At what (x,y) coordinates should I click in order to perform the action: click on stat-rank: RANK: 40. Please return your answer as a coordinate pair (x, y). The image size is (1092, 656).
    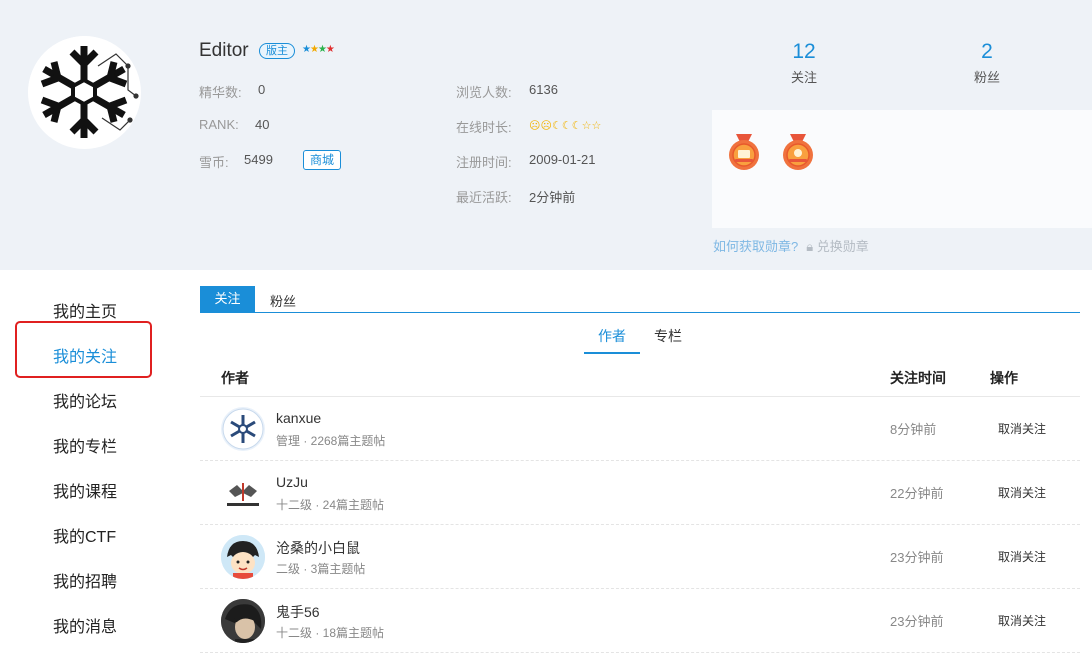
    Looking at the image, I should click on (234, 124).